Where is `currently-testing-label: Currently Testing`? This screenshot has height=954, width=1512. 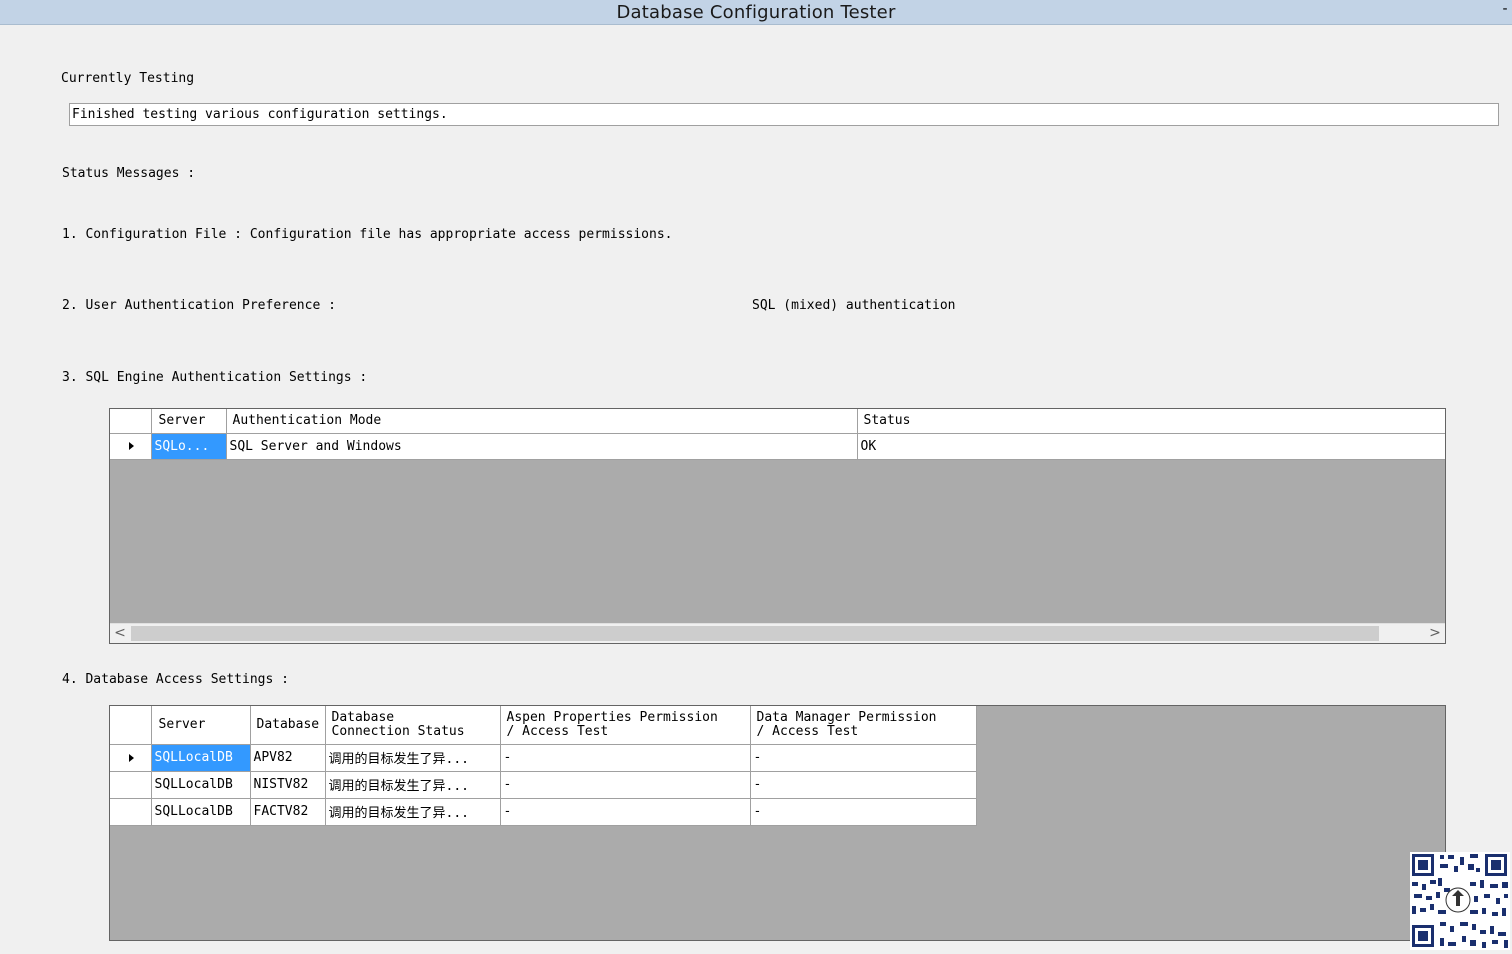
currently-testing-label: Currently Testing is located at coordinates (128, 78).